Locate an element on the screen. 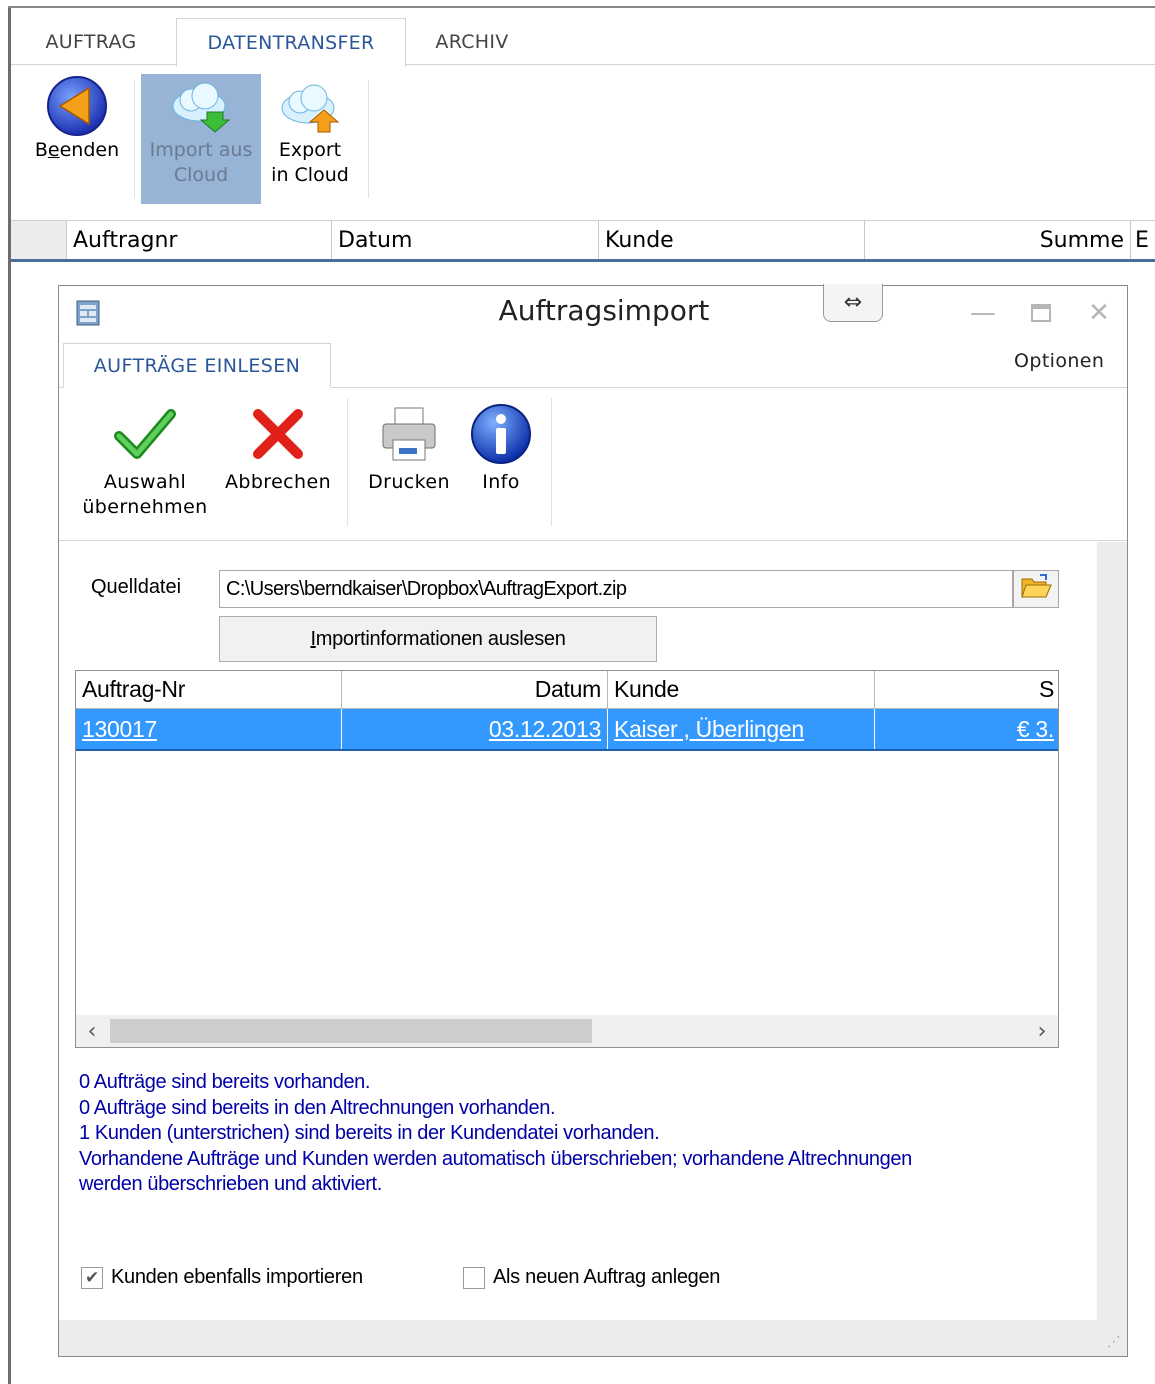 This screenshot has width=1155, height=1384. import-customers-checkbox: ✔ Kunden ebenfalls importieren is located at coordinates (222, 1277).